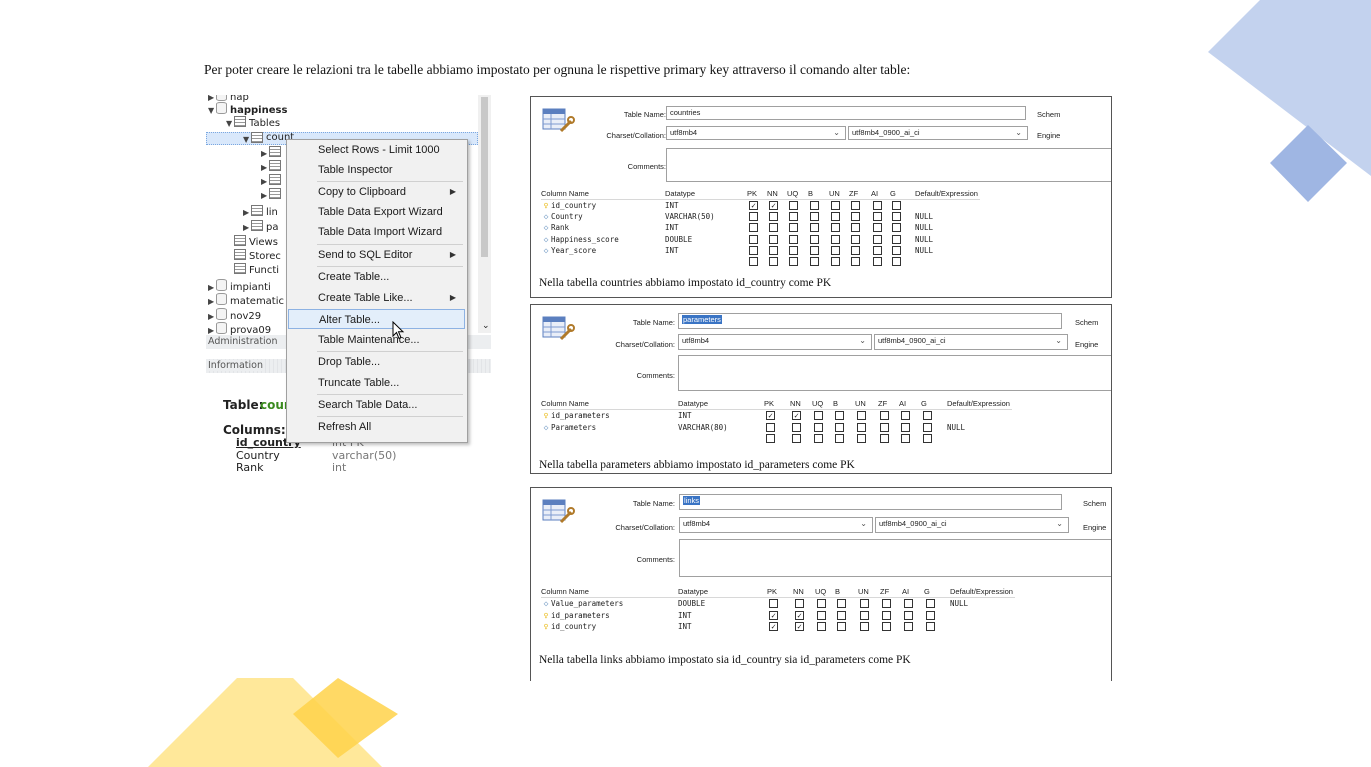  What do you see at coordinates (376, 255) in the screenshot?
I see `menu-item-send-to-sql-editor: Send to SQL Editor ▶` at bounding box center [376, 255].